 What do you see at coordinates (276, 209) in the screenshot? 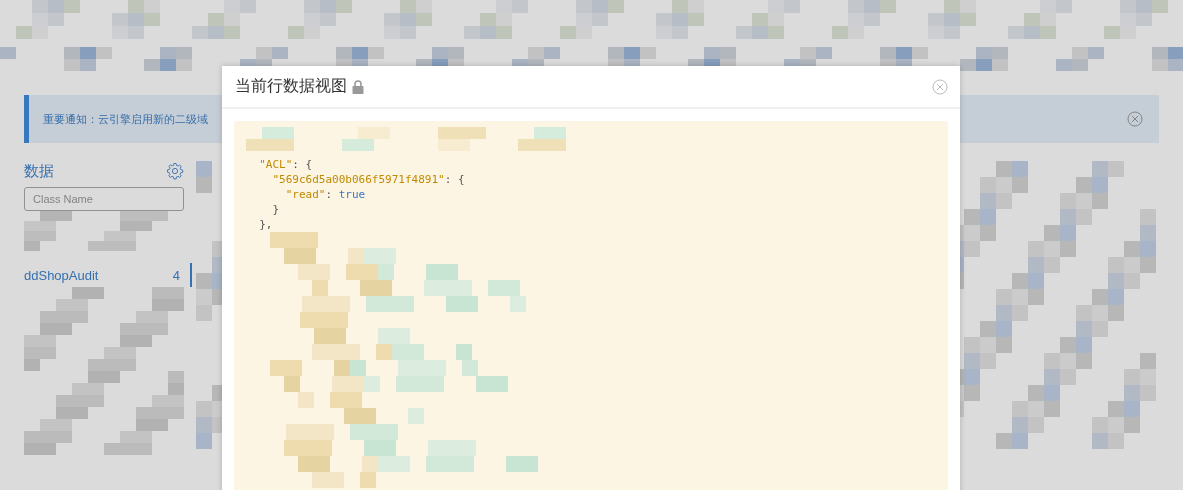
I see `code-line: }` at bounding box center [276, 209].